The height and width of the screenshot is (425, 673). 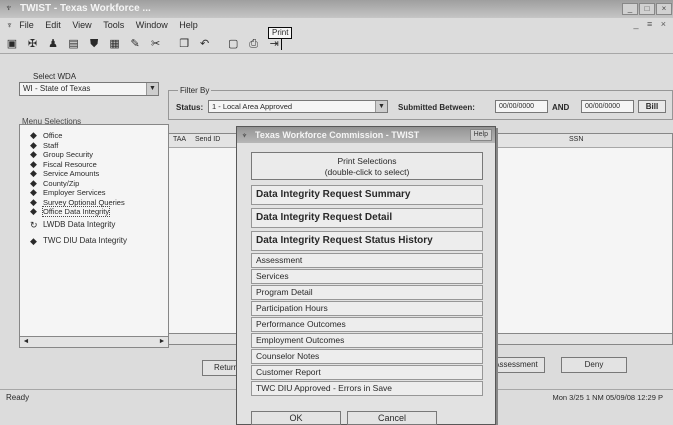 I want to click on deny-button: Deny, so click(x=594, y=365).